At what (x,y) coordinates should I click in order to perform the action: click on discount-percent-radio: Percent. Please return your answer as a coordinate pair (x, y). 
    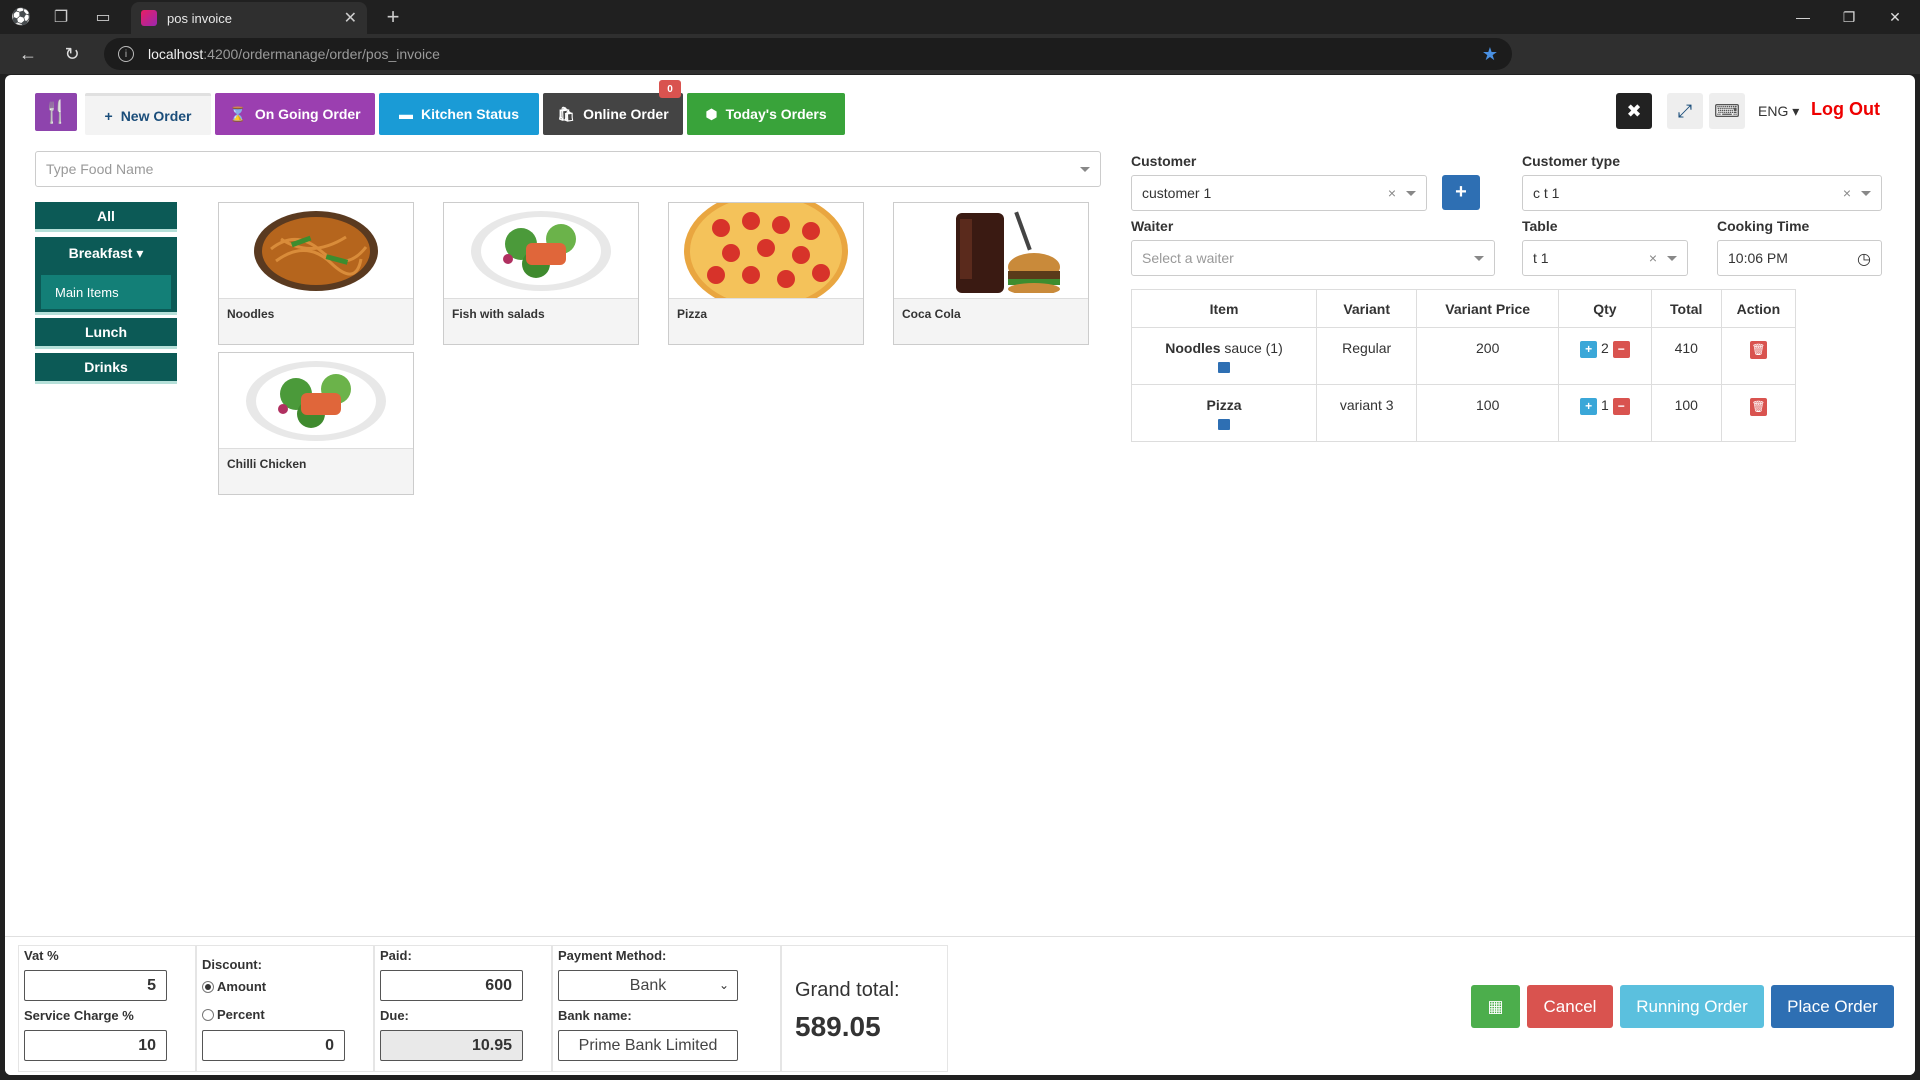
    Looking at the image, I should click on (233, 1014).